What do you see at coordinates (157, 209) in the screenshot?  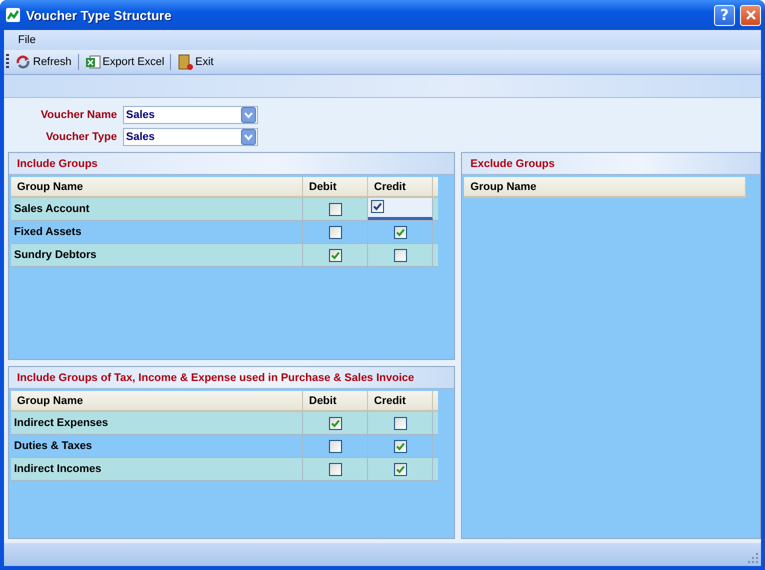 I see `table-cell: Sales Account` at bounding box center [157, 209].